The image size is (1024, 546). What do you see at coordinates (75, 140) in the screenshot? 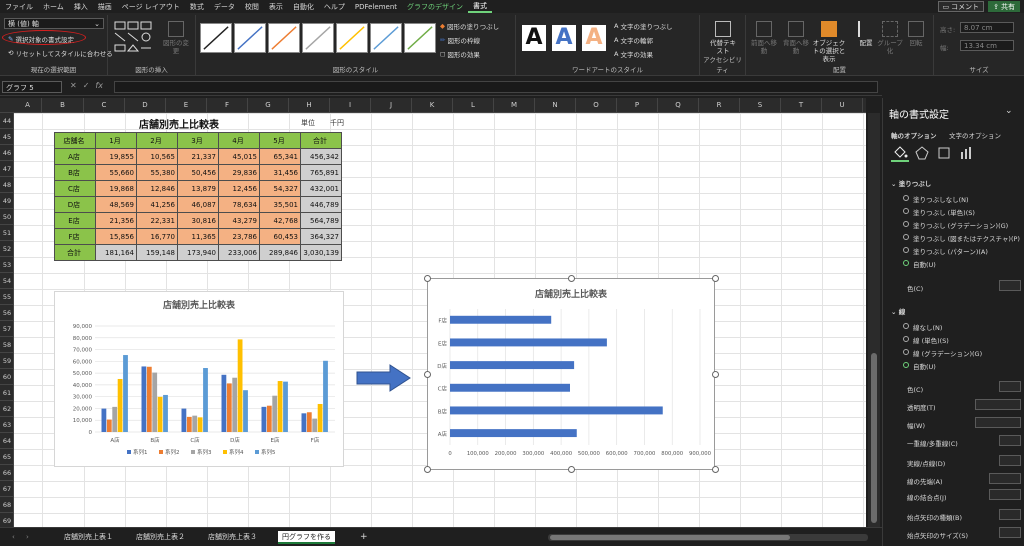
I see `header-cell: 店舗名` at bounding box center [75, 140].